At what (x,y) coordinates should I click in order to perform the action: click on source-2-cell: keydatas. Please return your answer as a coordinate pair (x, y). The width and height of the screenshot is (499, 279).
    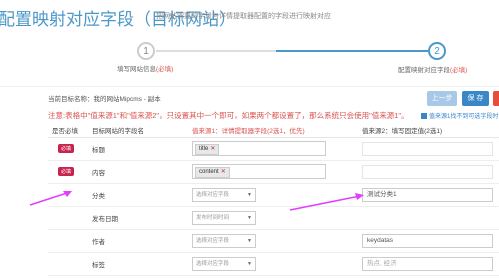
    Looking at the image, I should click on (428, 241).